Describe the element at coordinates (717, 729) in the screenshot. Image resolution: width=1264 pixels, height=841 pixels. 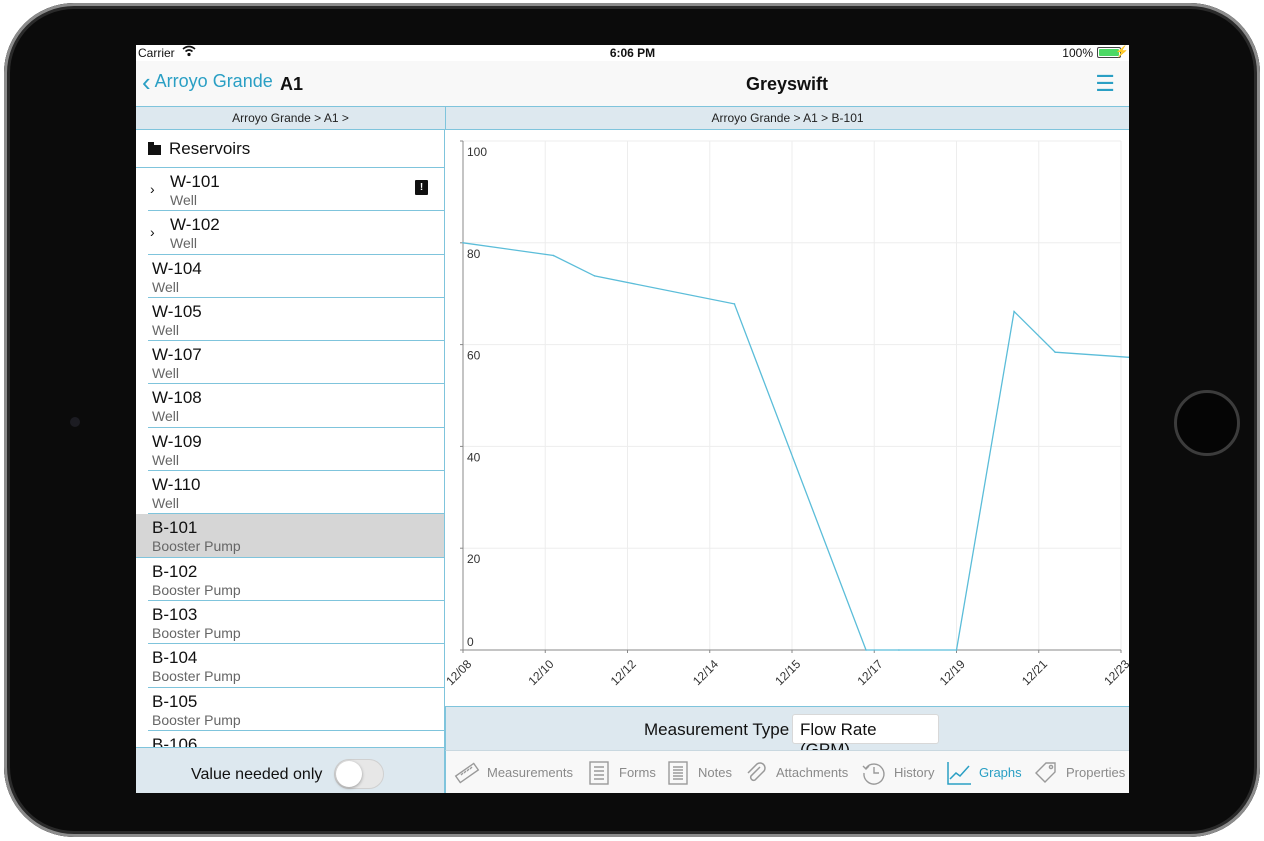
I see `measurement-type-label: Measurement Type` at that location.